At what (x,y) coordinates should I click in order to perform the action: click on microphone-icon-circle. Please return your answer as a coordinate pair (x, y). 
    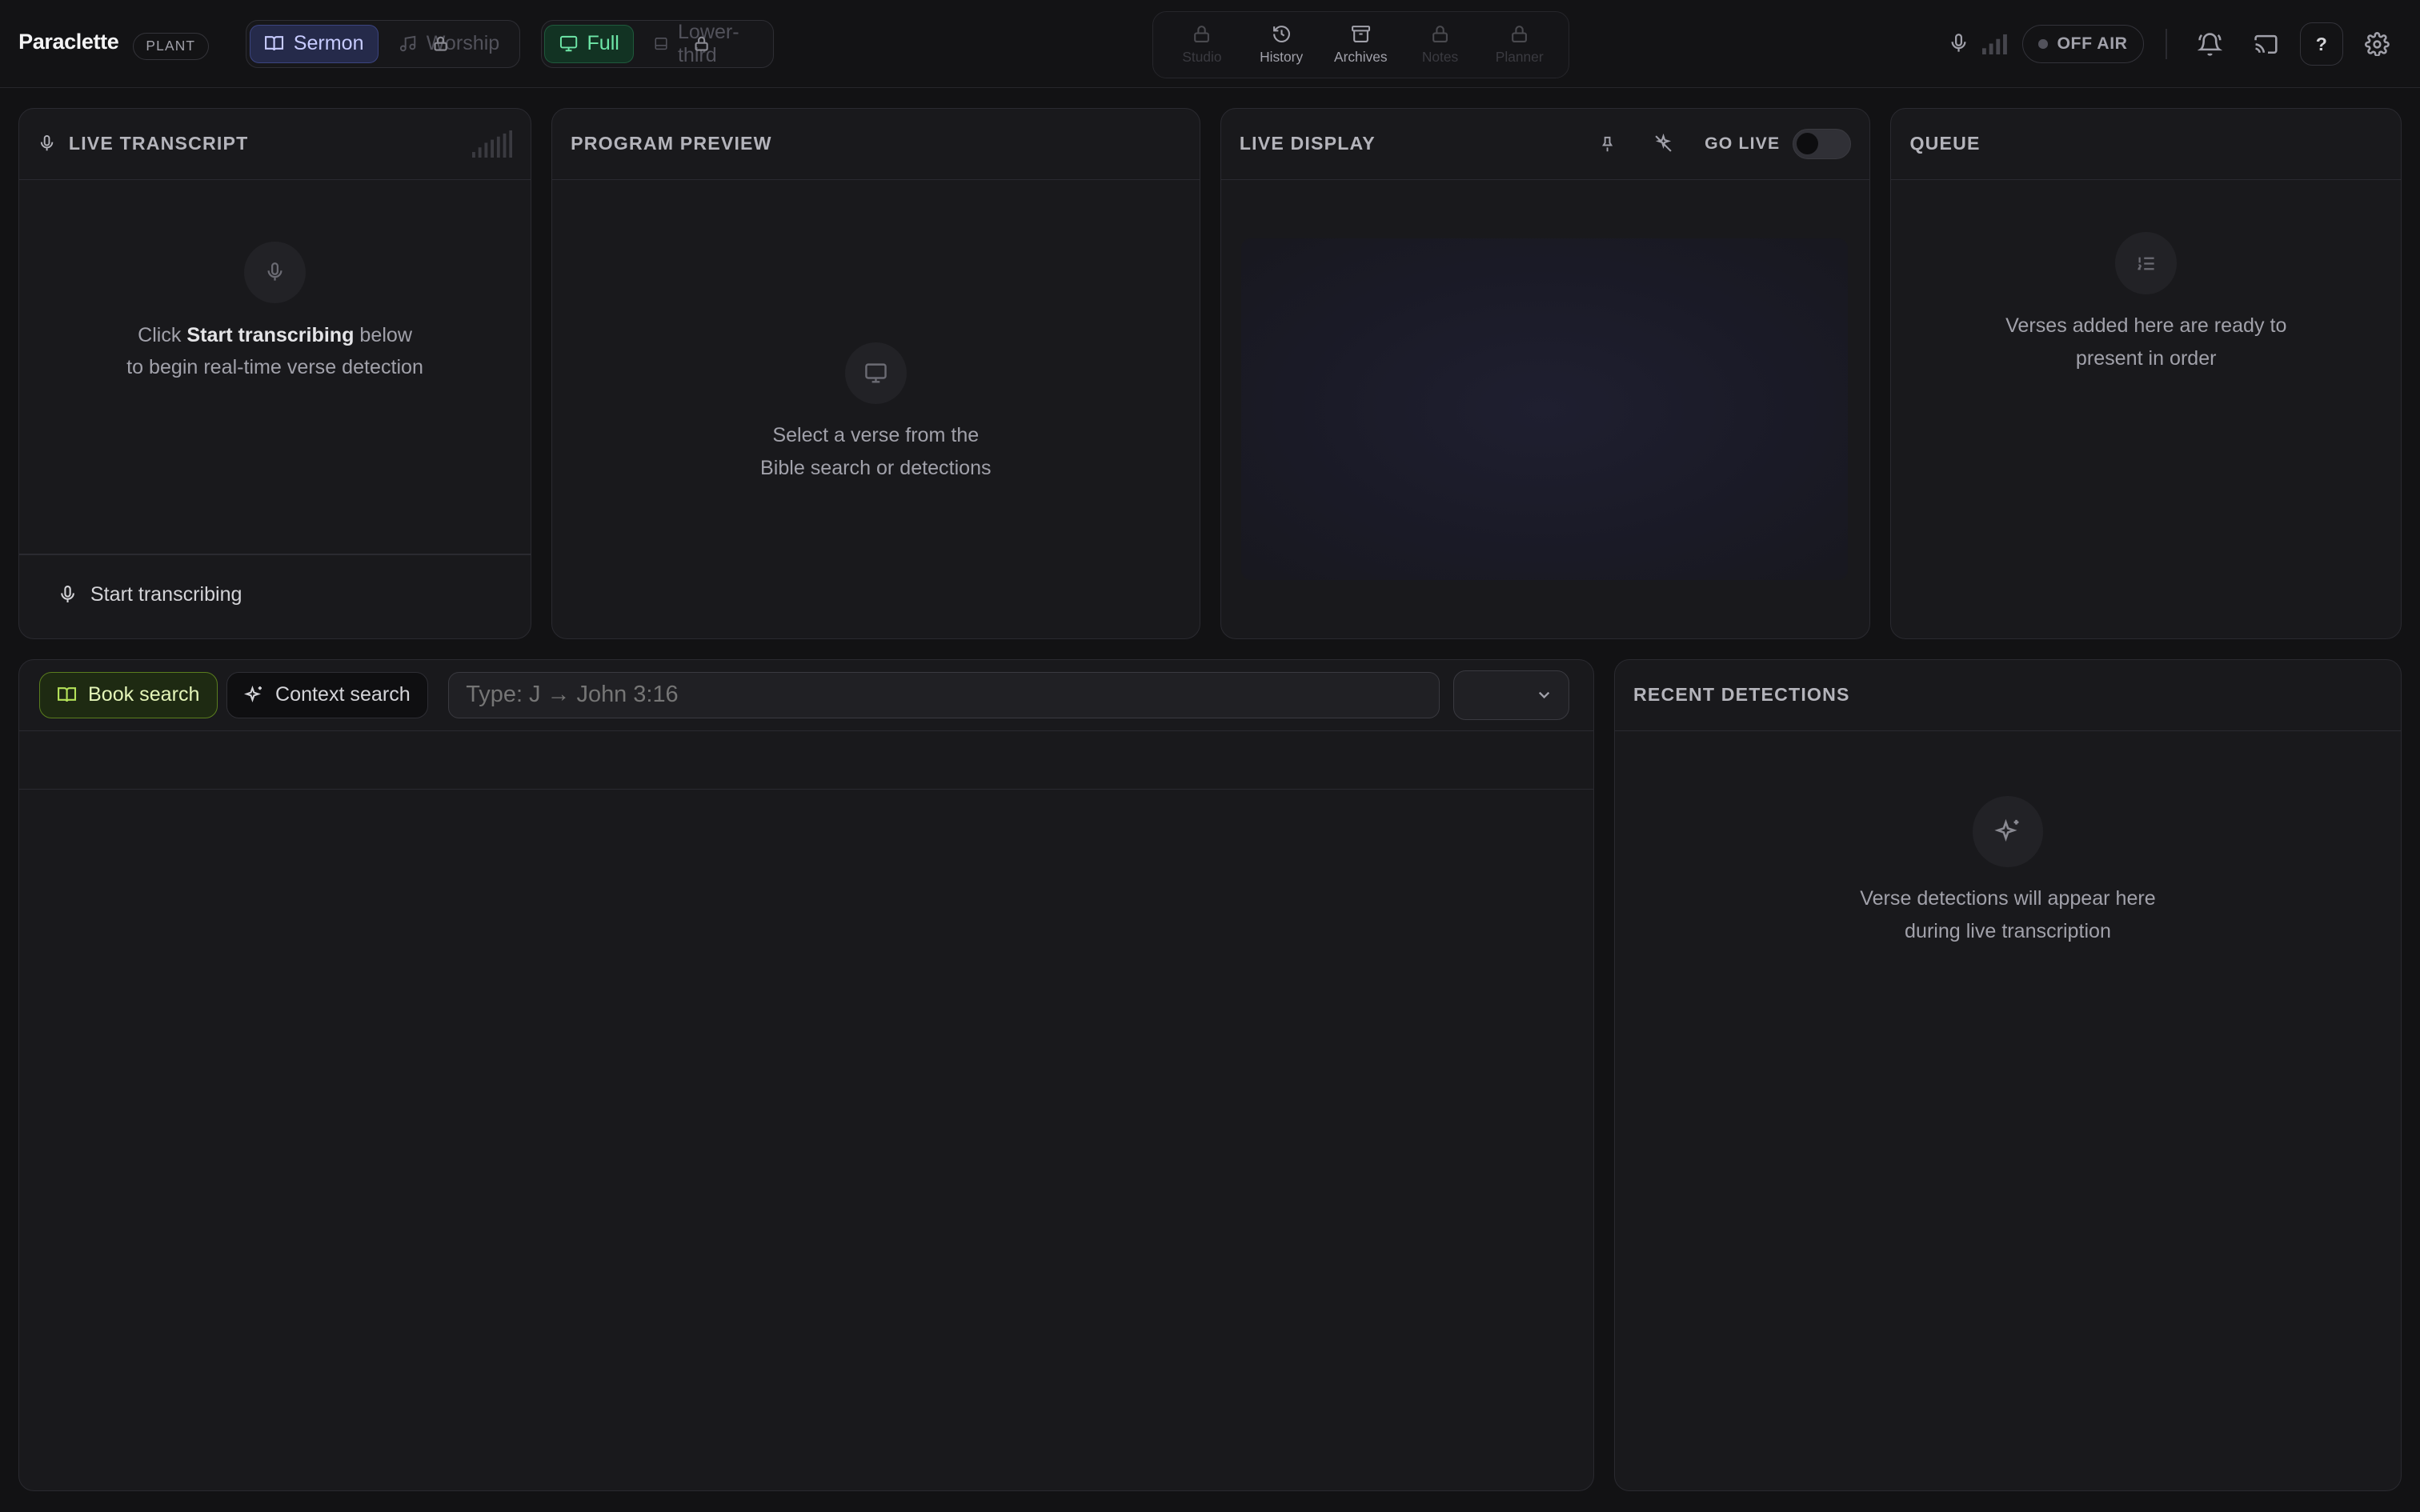
    Looking at the image, I should click on (275, 273).